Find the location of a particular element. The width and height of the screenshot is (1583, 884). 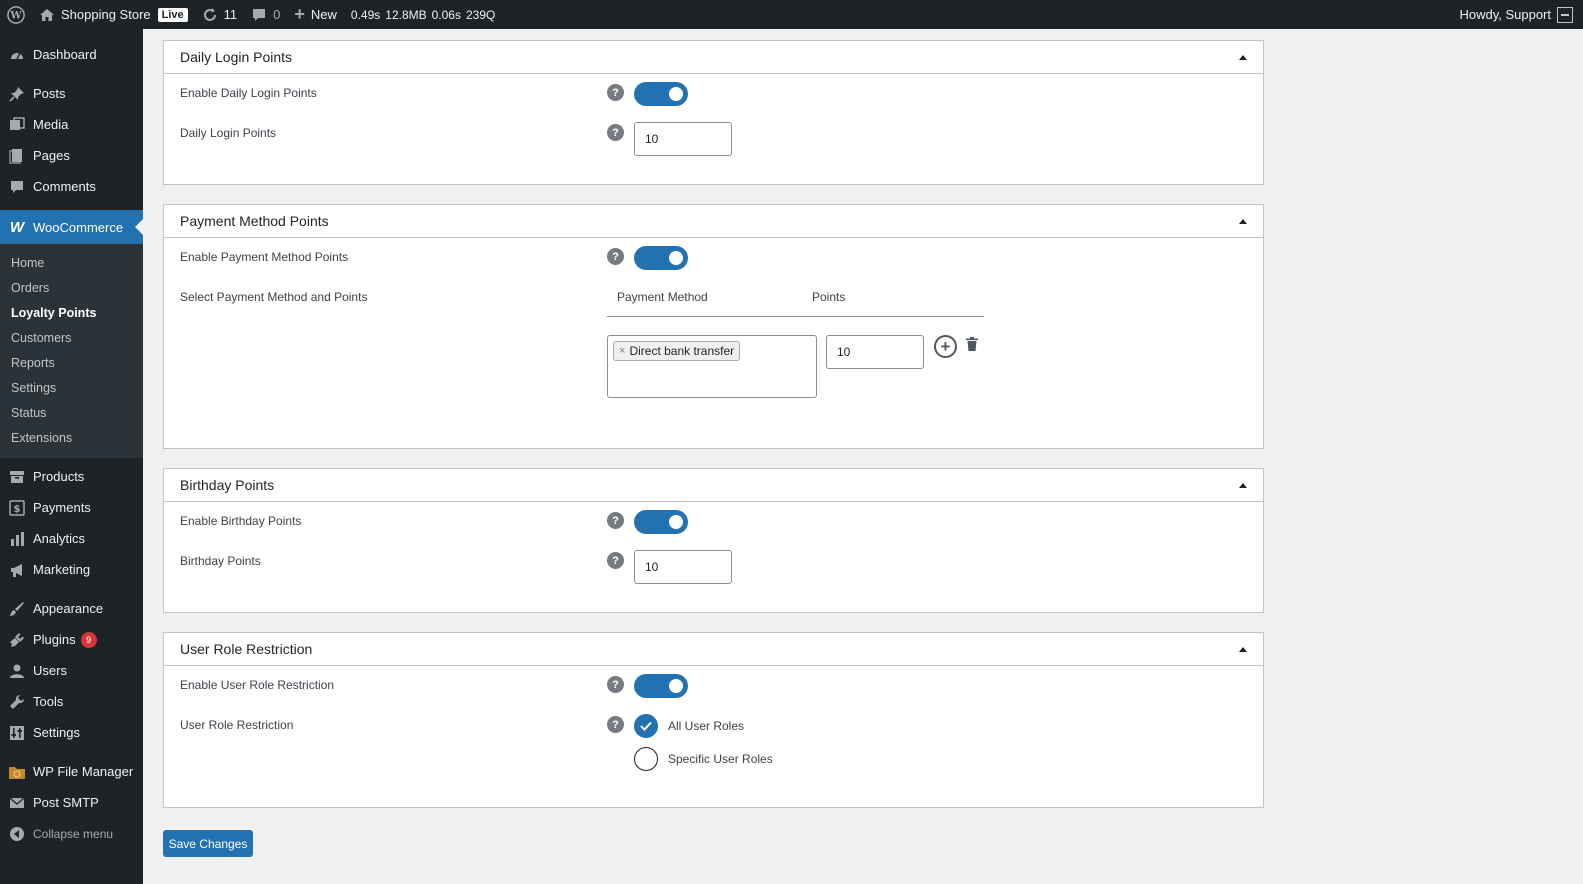

site-name-menu: Shopping Store Live is located at coordinates (113, 14).